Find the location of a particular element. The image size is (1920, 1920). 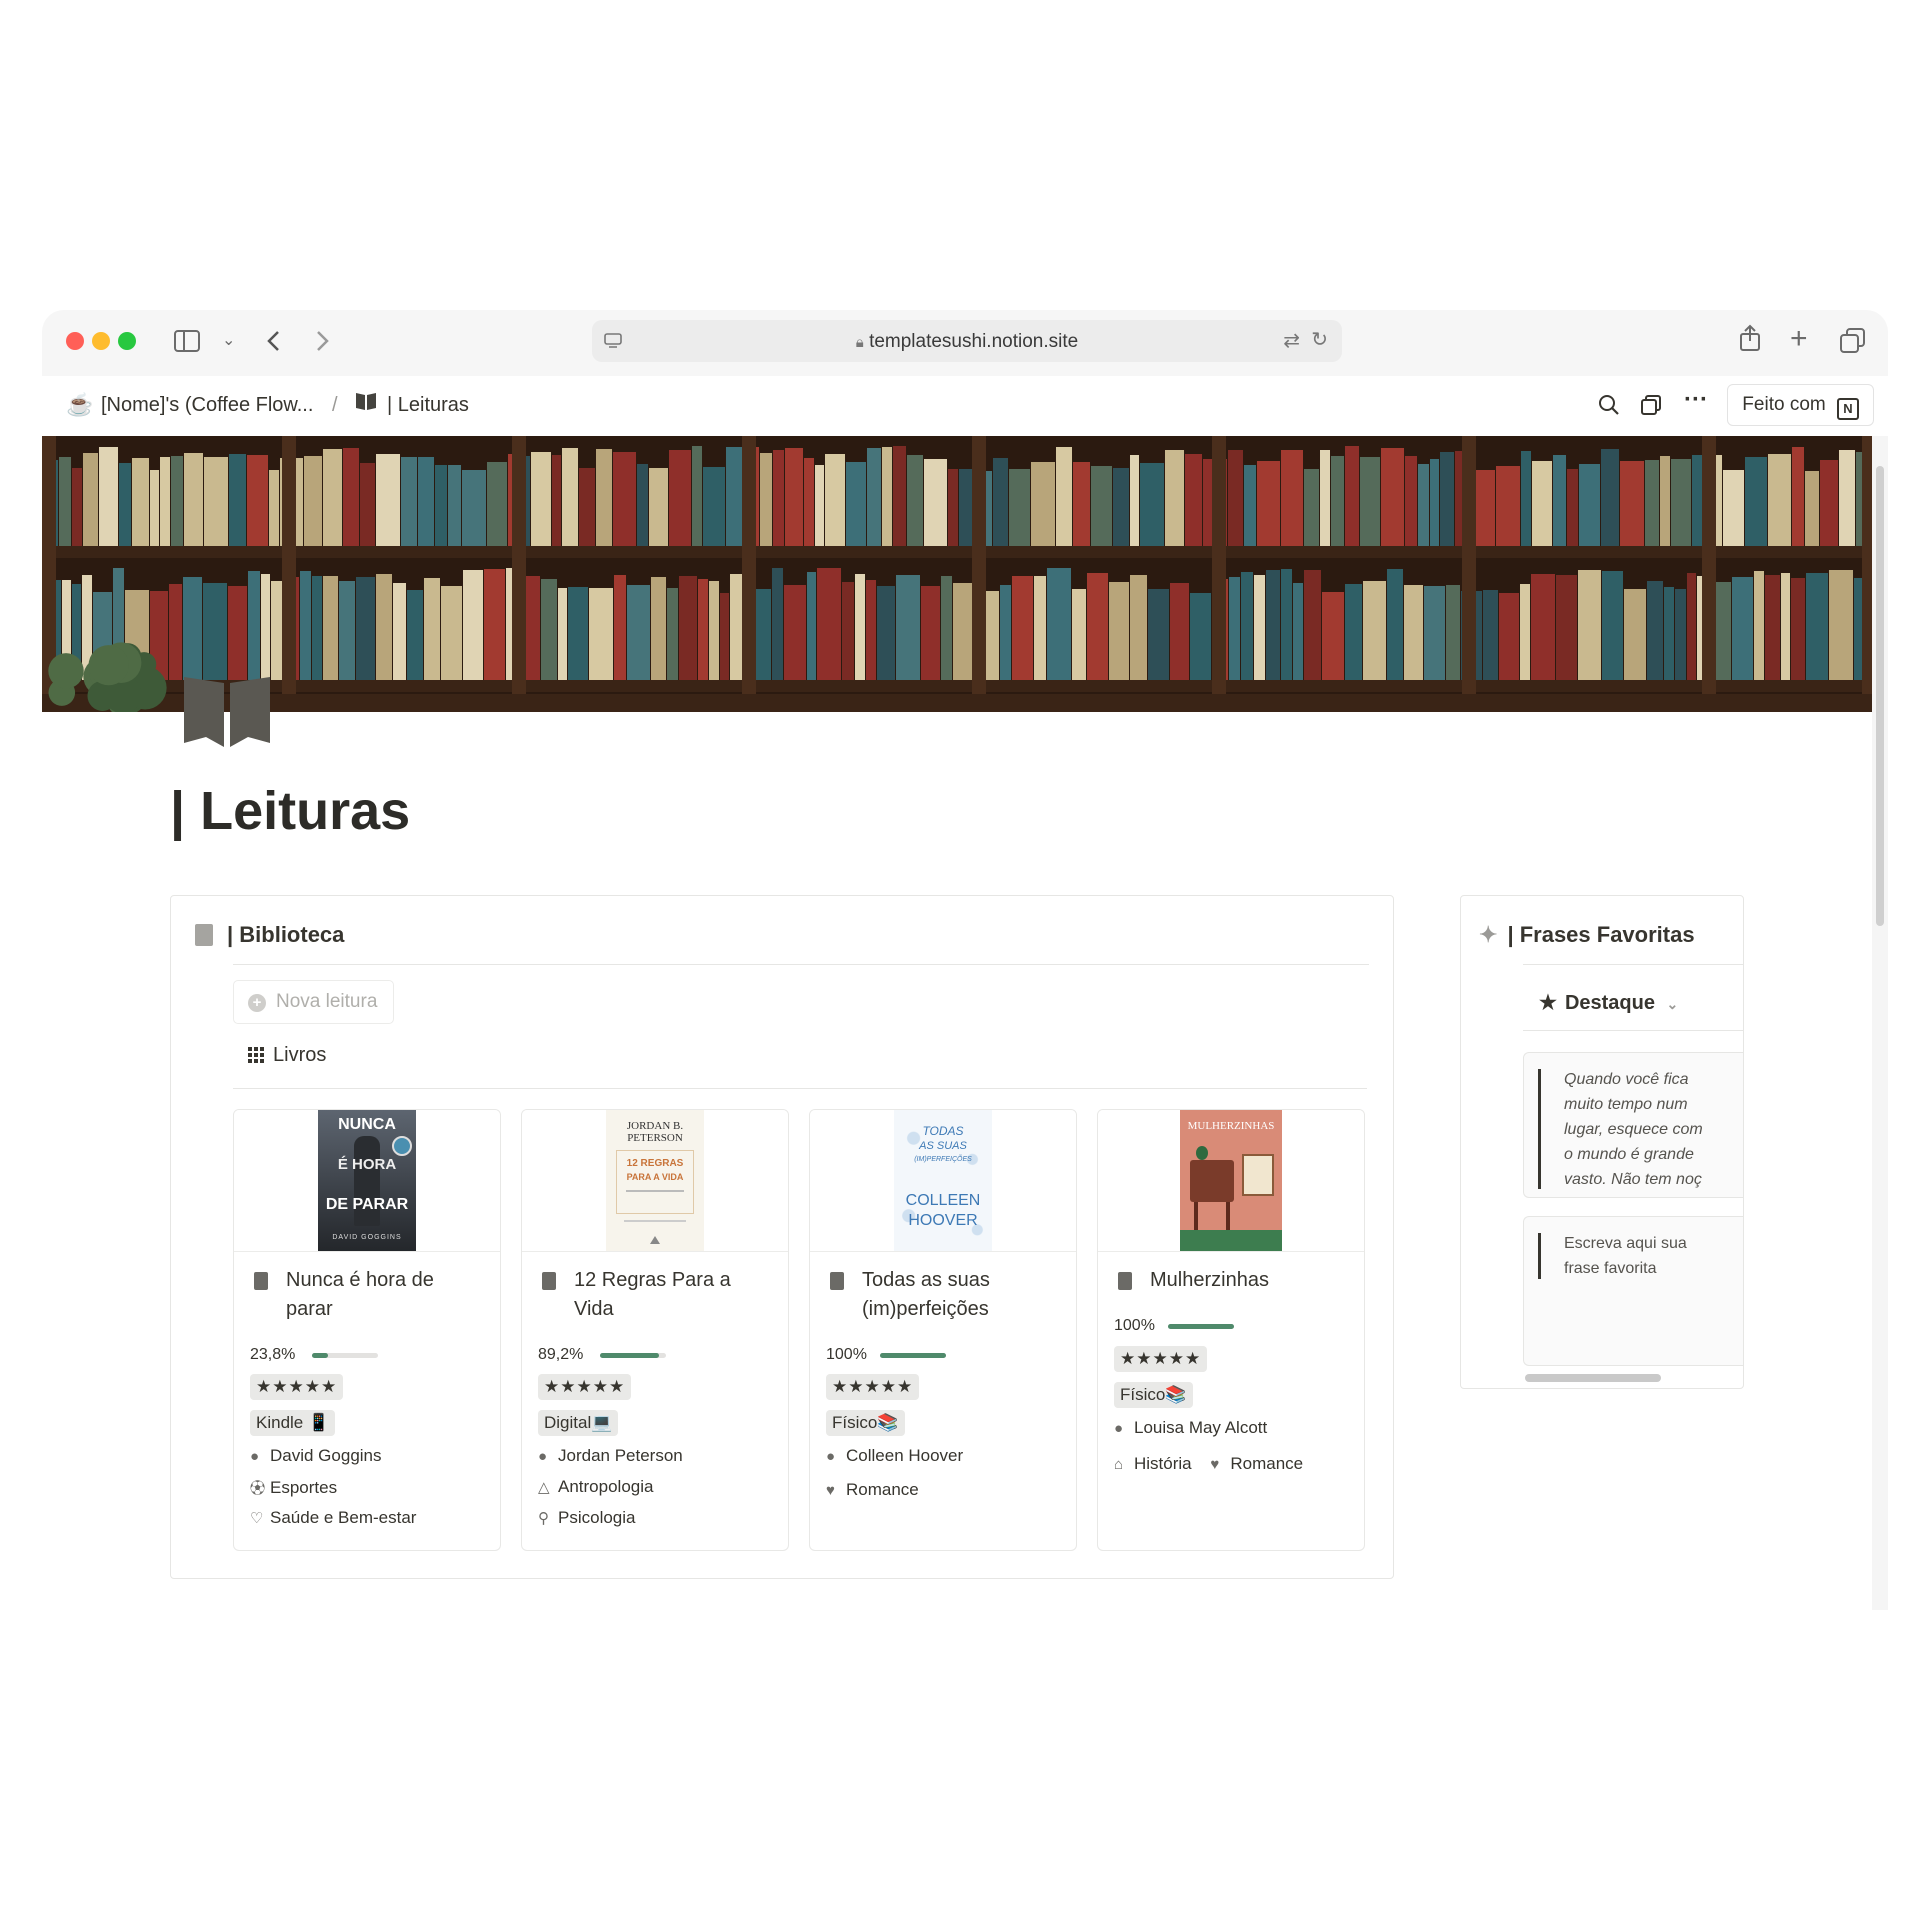

forward-icon is located at coordinates (323, 341).